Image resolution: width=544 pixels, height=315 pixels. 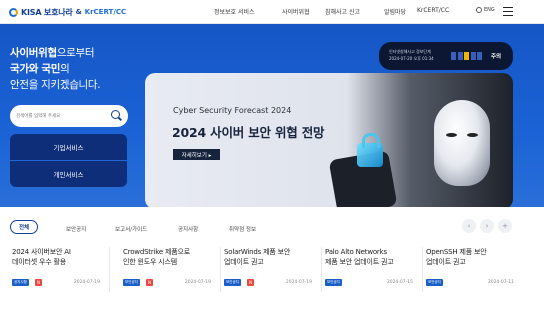 What do you see at coordinates (356, 252) in the screenshot?
I see `notice-title-line1: Palo Alto Networks` at bounding box center [356, 252].